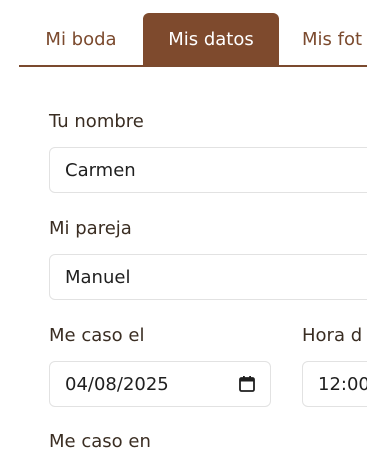  Describe the element at coordinates (97, 335) in the screenshot. I see `wedding-date-label: Me caso el` at that location.